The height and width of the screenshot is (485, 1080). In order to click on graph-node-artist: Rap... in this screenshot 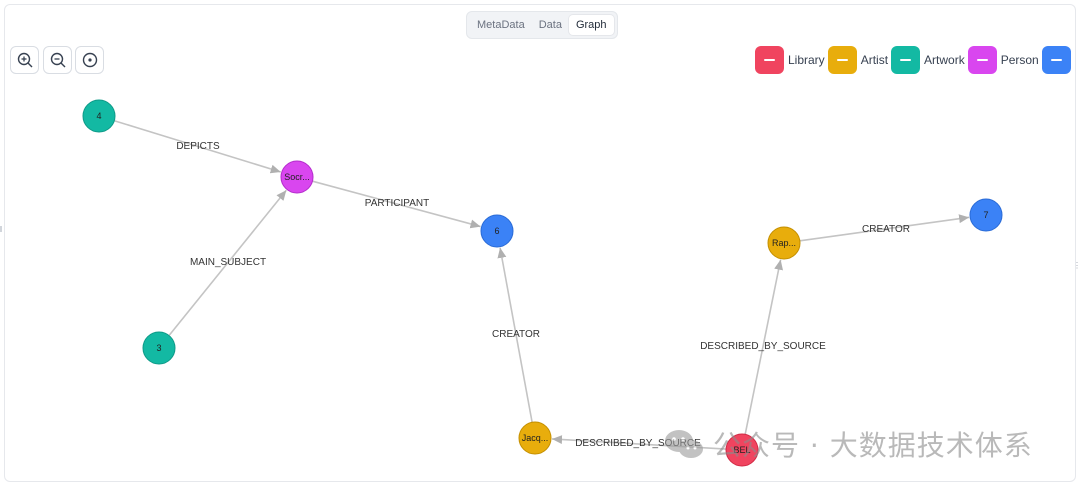, I will do `click(784, 243)`.